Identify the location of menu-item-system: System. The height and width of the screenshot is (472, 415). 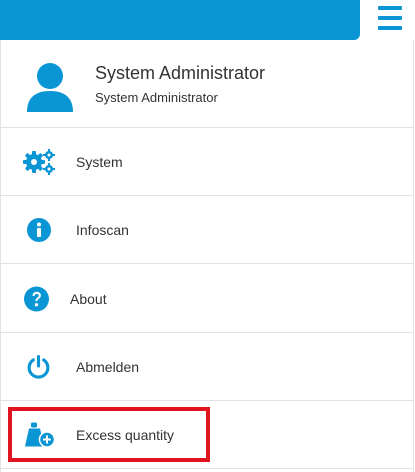
(207, 162).